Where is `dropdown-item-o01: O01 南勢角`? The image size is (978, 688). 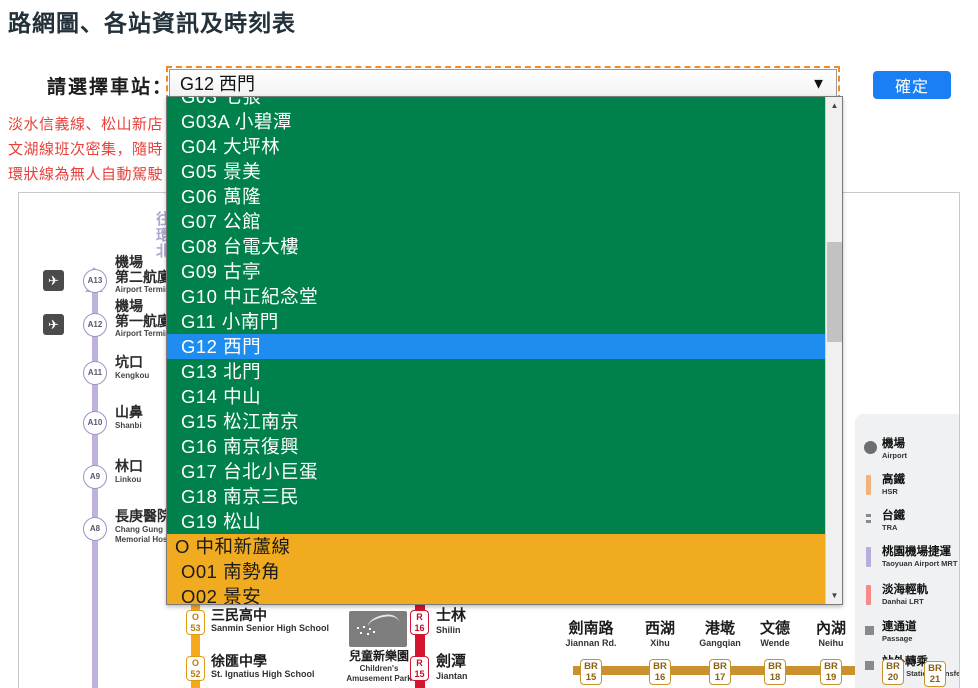
dropdown-item-o01: O01 南勢角 is located at coordinates (496, 571).